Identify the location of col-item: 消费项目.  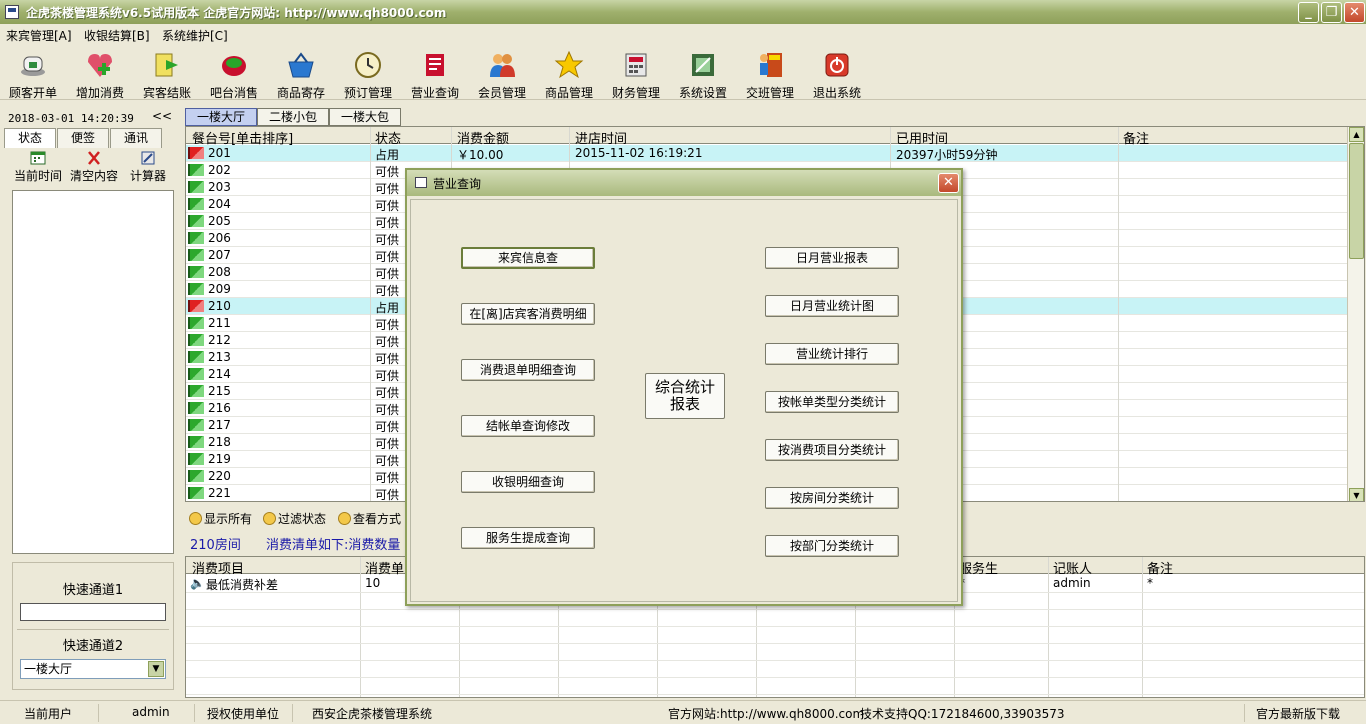
(218, 567).